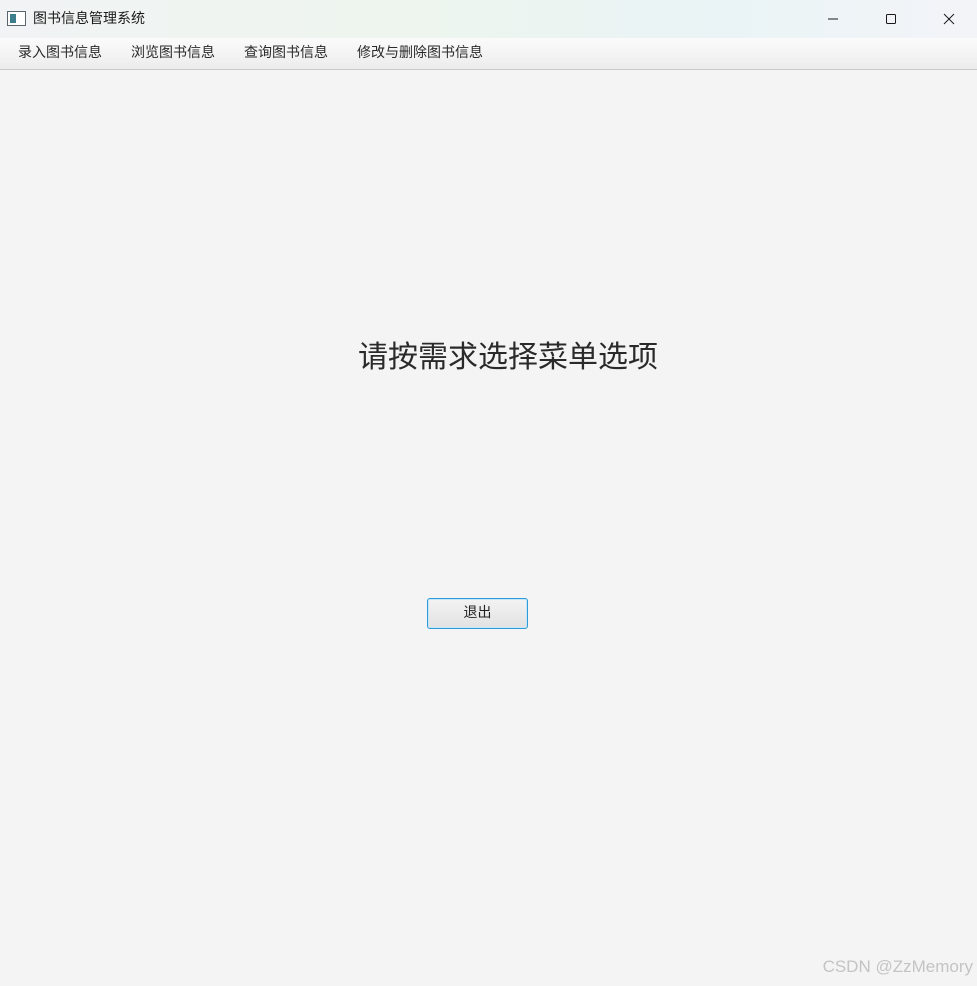 Image resolution: width=977 pixels, height=986 pixels. I want to click on menu-add-book: 录入图书信息, so click(60, 53).